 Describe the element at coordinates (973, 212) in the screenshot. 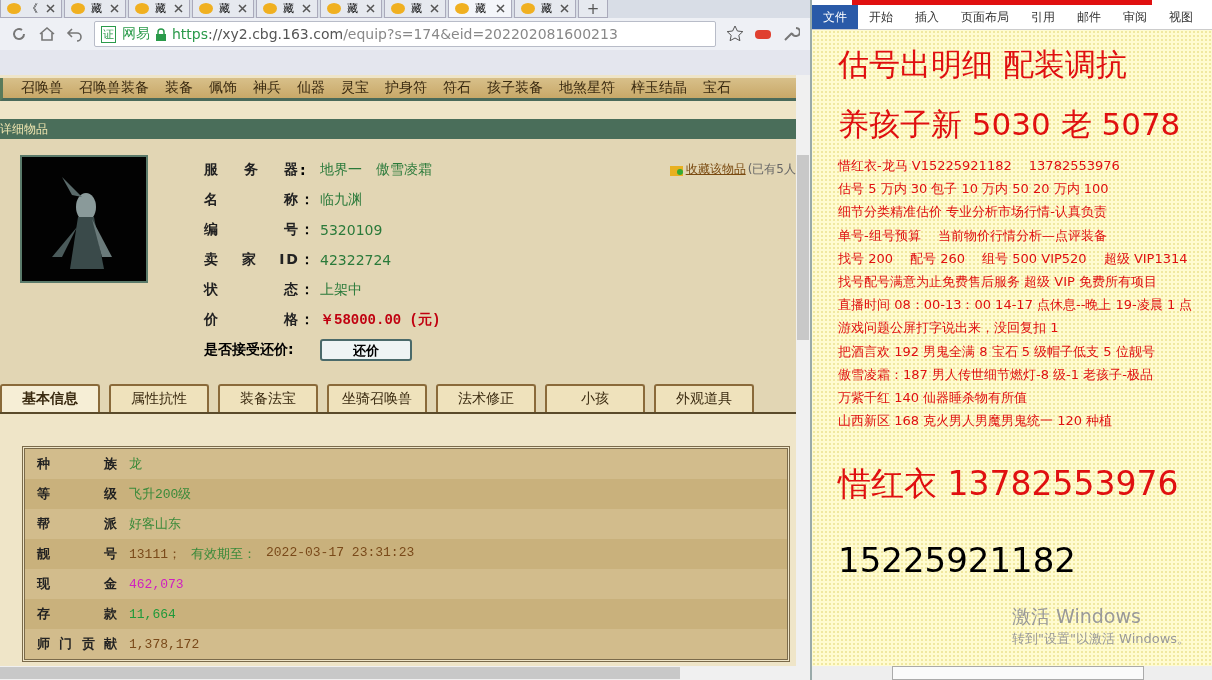

I see `document-line: 细节分类精准估价 专业分析市场行情-认真负责` at that location.